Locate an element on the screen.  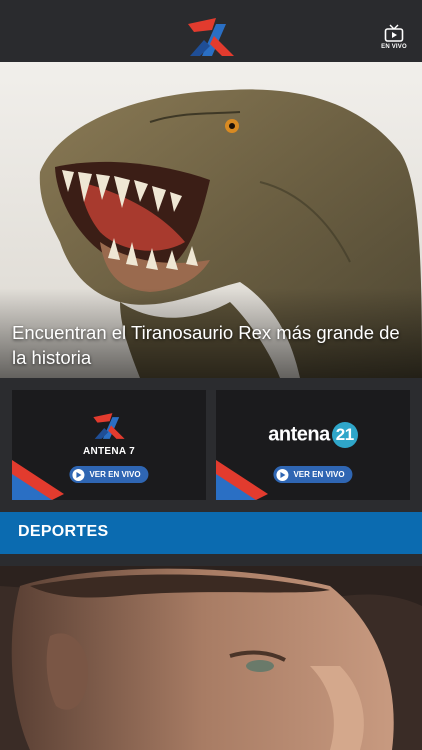
channel-number-badge: 21 is located at coordinates (344, 435).